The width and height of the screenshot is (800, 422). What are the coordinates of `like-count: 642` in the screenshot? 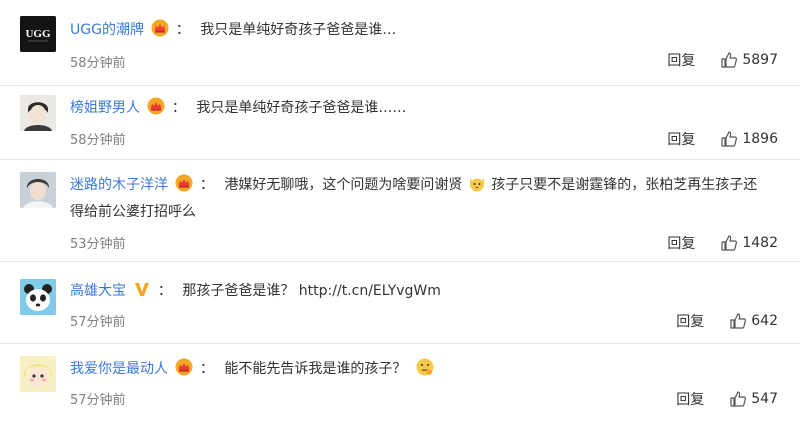 It's located at (764, 321).